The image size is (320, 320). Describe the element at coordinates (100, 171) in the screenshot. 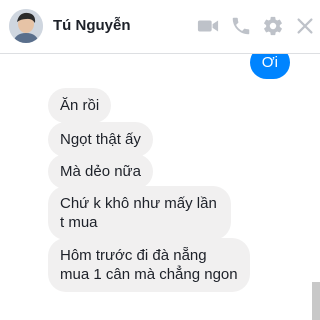

I see `message-incoming: Mà dẻo nữa` at that location.